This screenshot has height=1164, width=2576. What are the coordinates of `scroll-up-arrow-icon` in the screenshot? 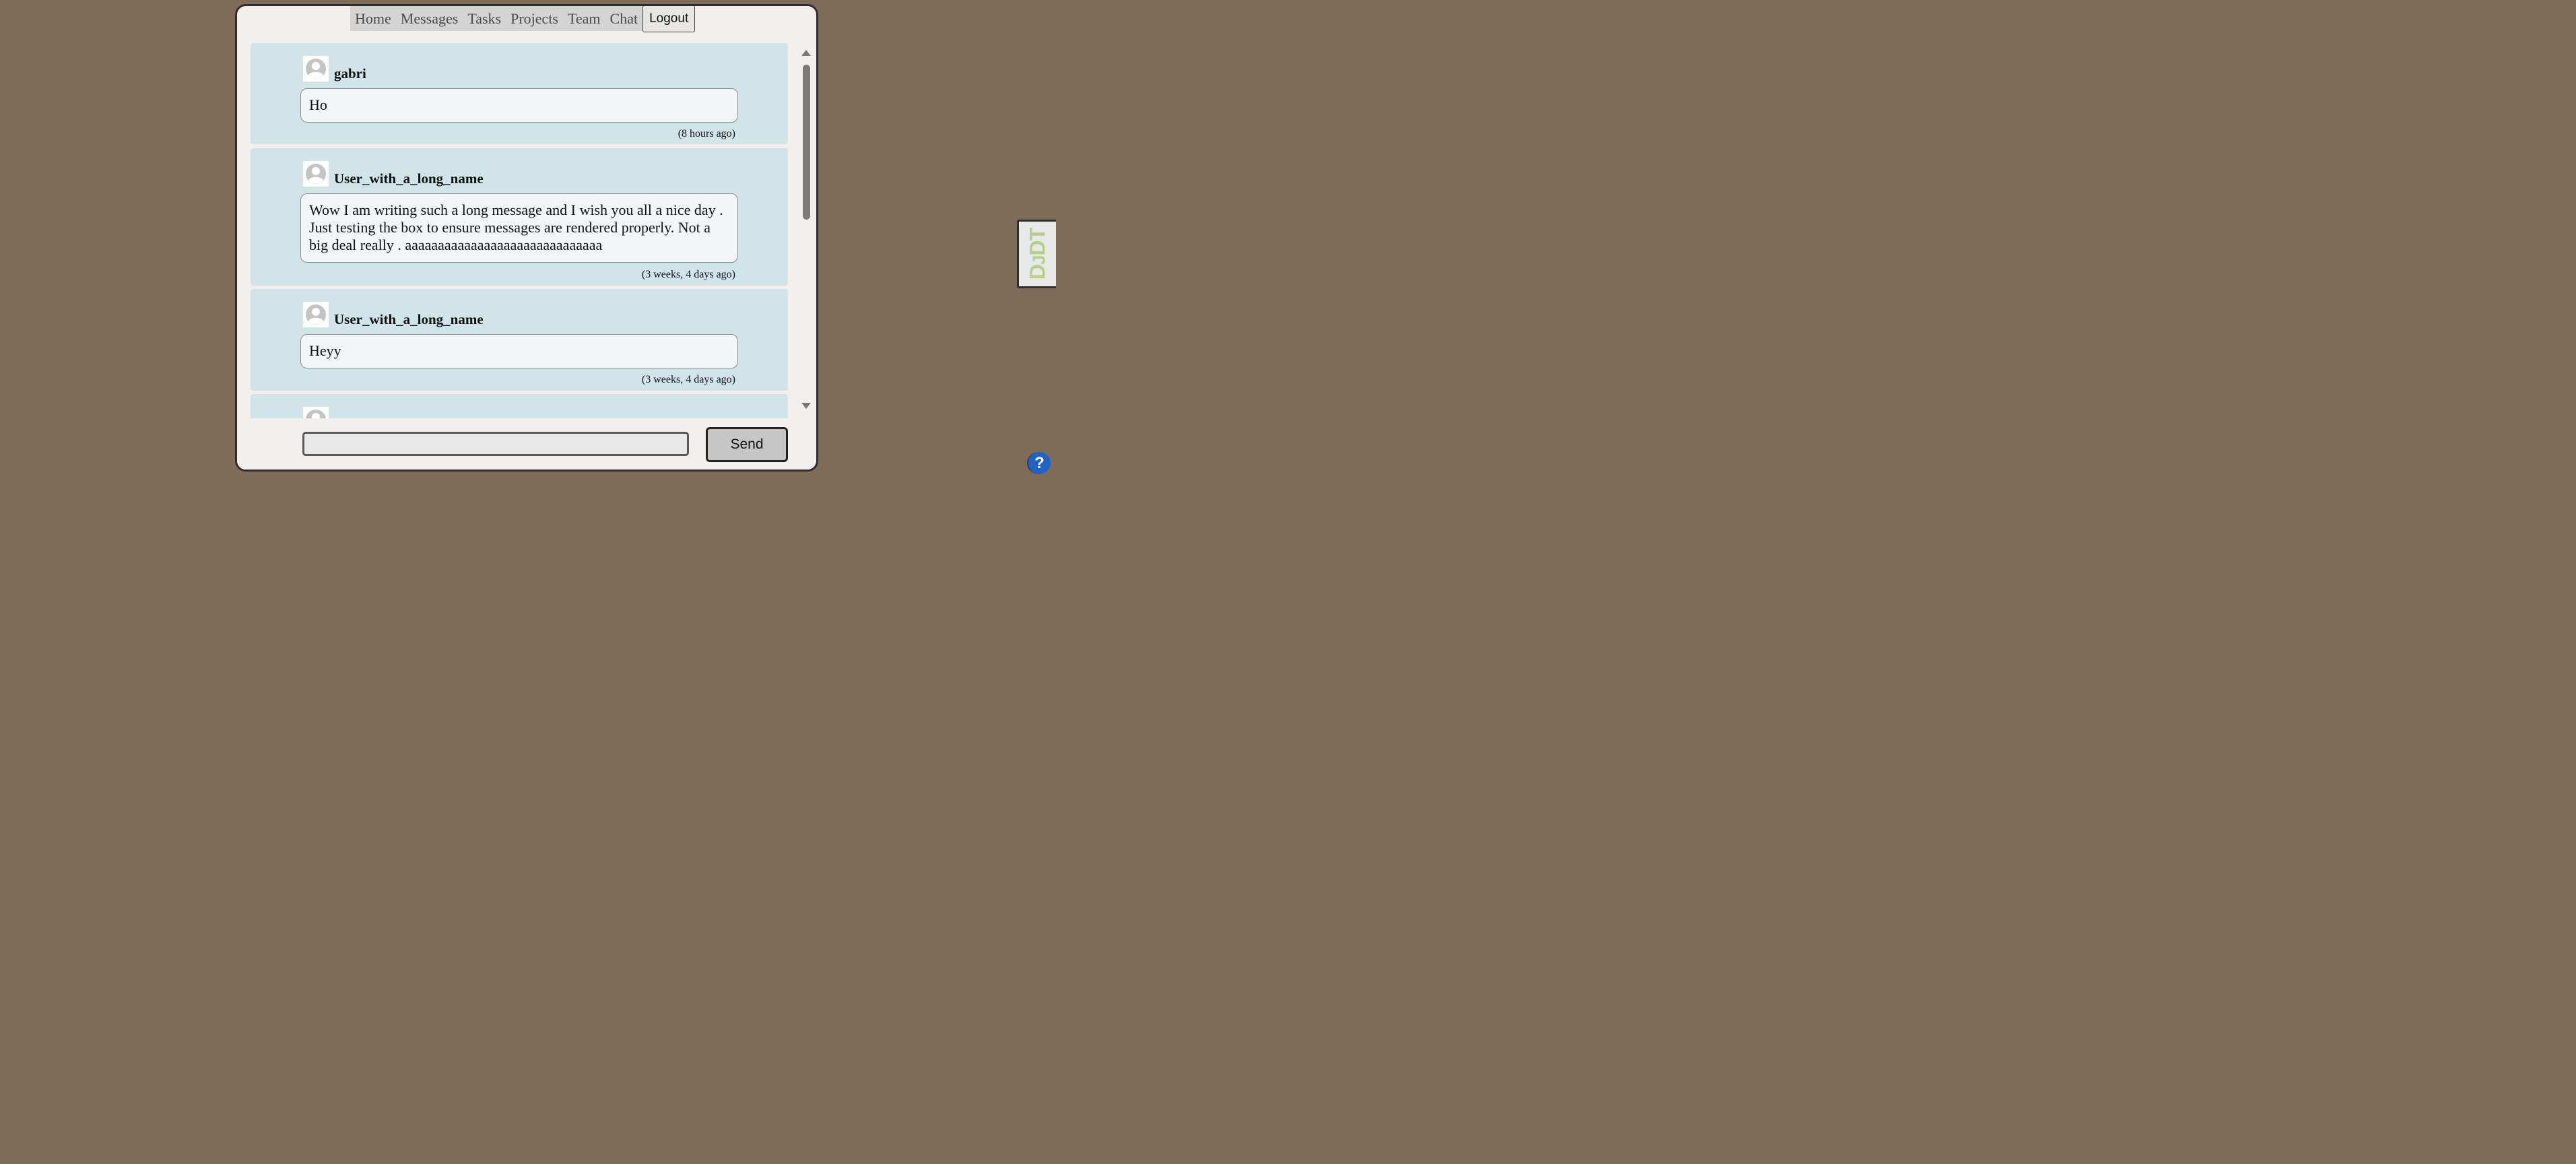 It's located at (806, 53).